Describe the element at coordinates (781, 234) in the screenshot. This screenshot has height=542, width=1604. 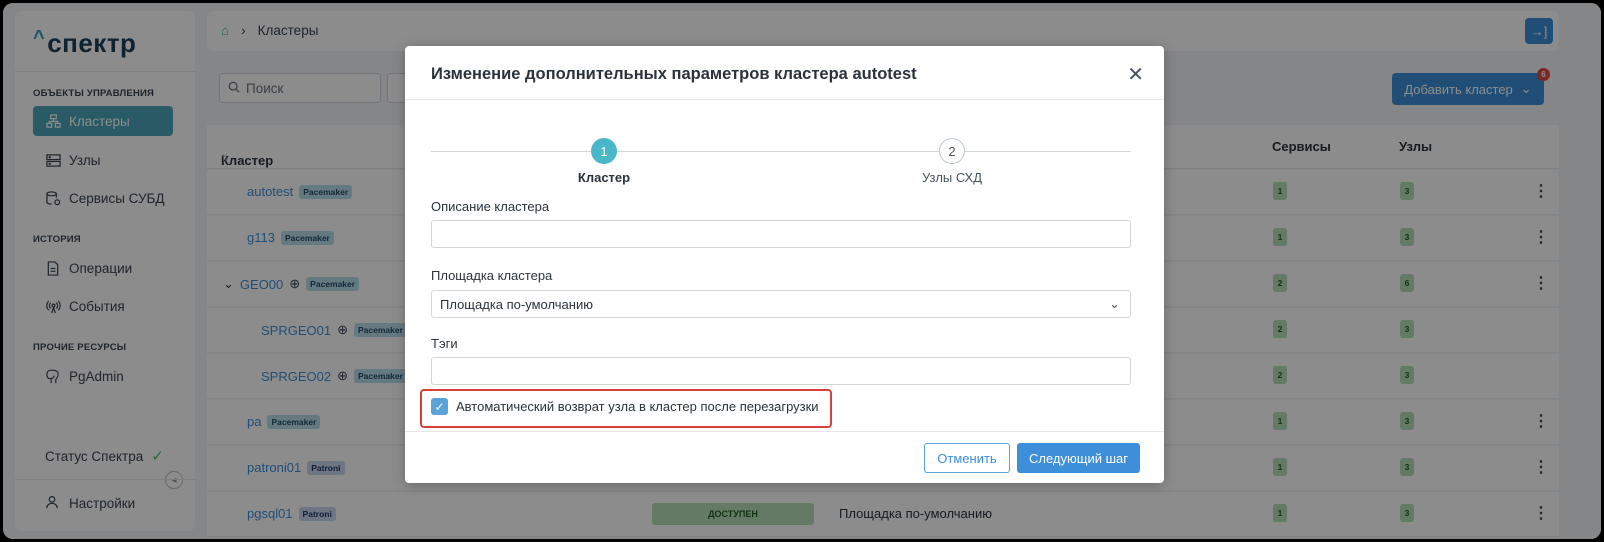
I see `description-field` at that location.